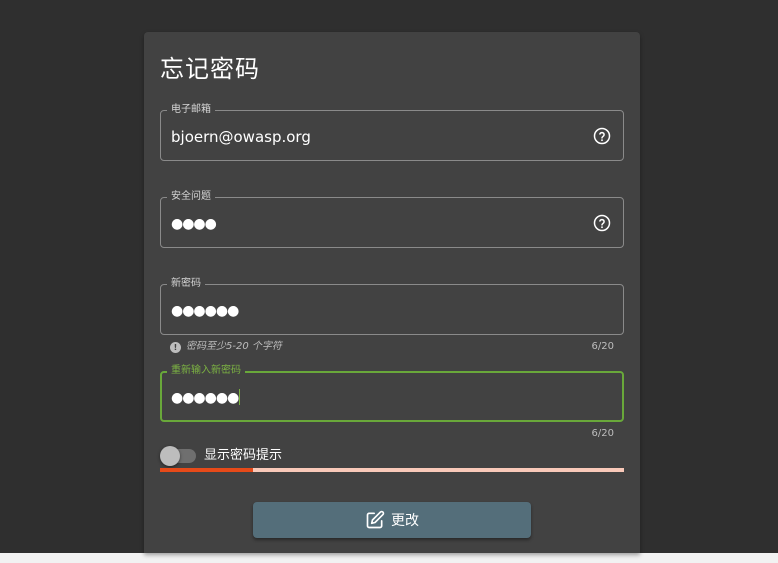 Image resolution: width=778 pixels, height=563 pixels. I want to click on repeat-password-input-area: ●●●●●●, so click(206, 398).